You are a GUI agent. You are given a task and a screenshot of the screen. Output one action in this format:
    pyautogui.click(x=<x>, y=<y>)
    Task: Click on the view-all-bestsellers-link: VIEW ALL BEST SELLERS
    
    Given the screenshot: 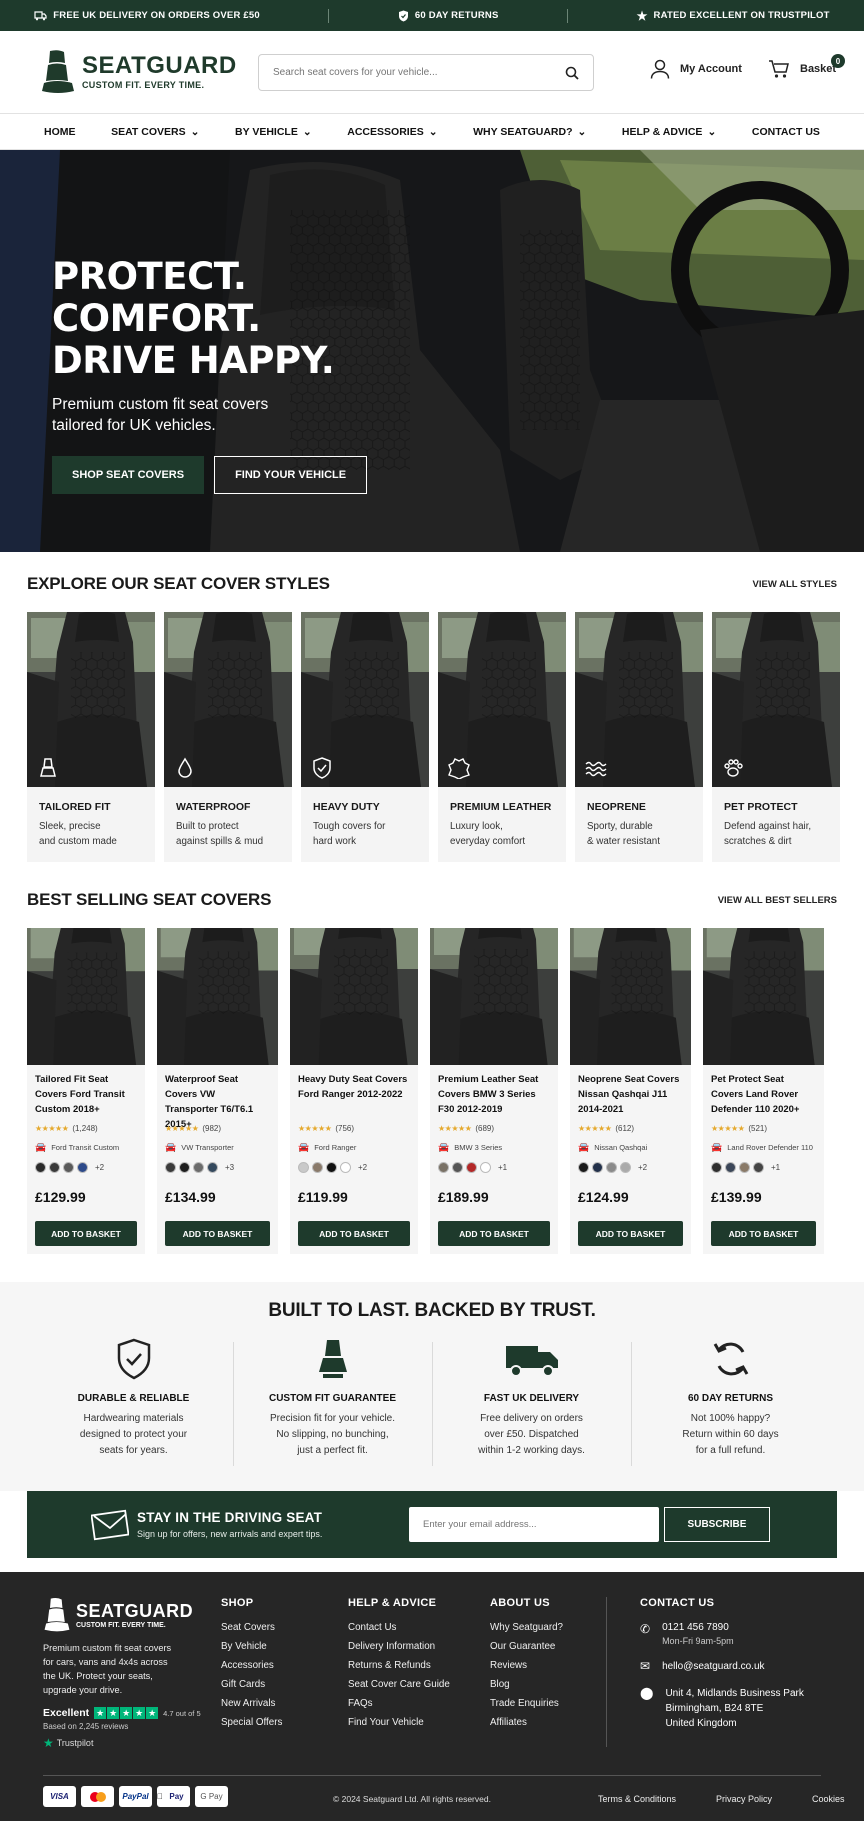 What is the action you would take?
    pyautogui.click(x=777, y=900)
    